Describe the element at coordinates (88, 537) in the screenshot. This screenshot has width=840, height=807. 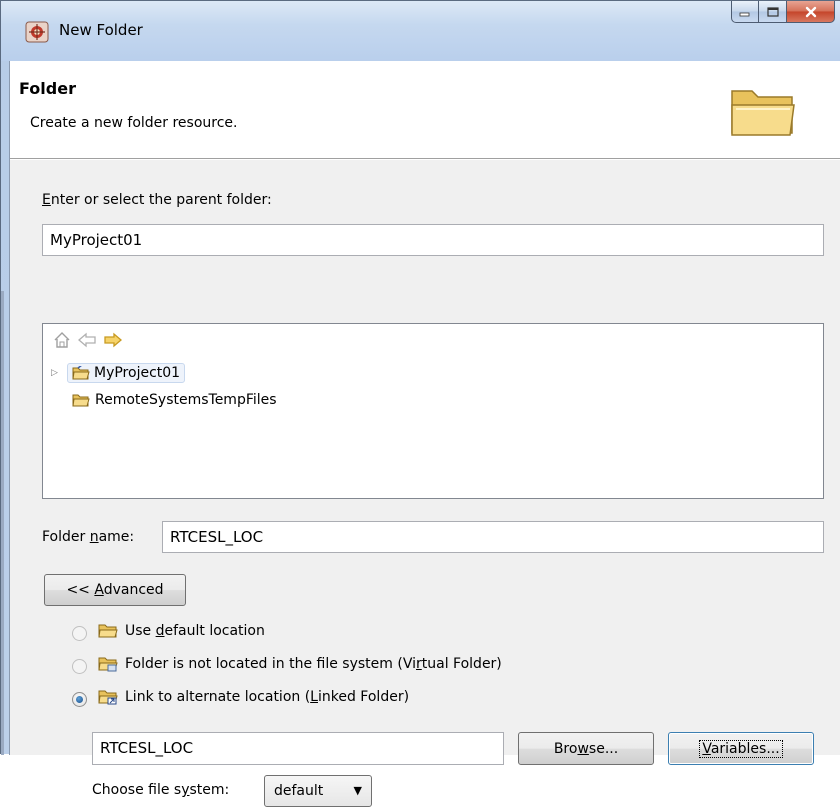
I see `folder-name-label: Folder name:` at that location.